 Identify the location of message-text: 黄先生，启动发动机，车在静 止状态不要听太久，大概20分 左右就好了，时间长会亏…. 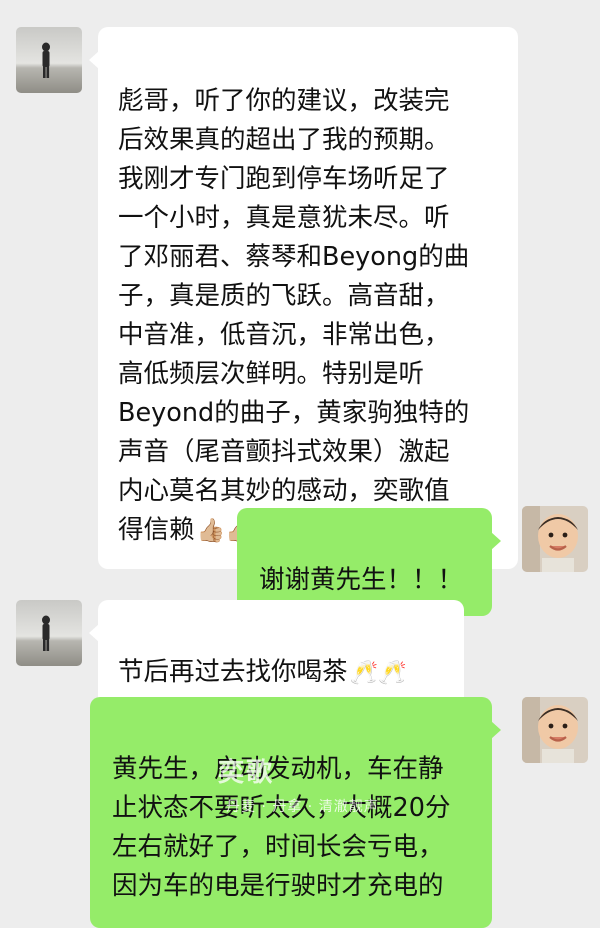
(281, 827).